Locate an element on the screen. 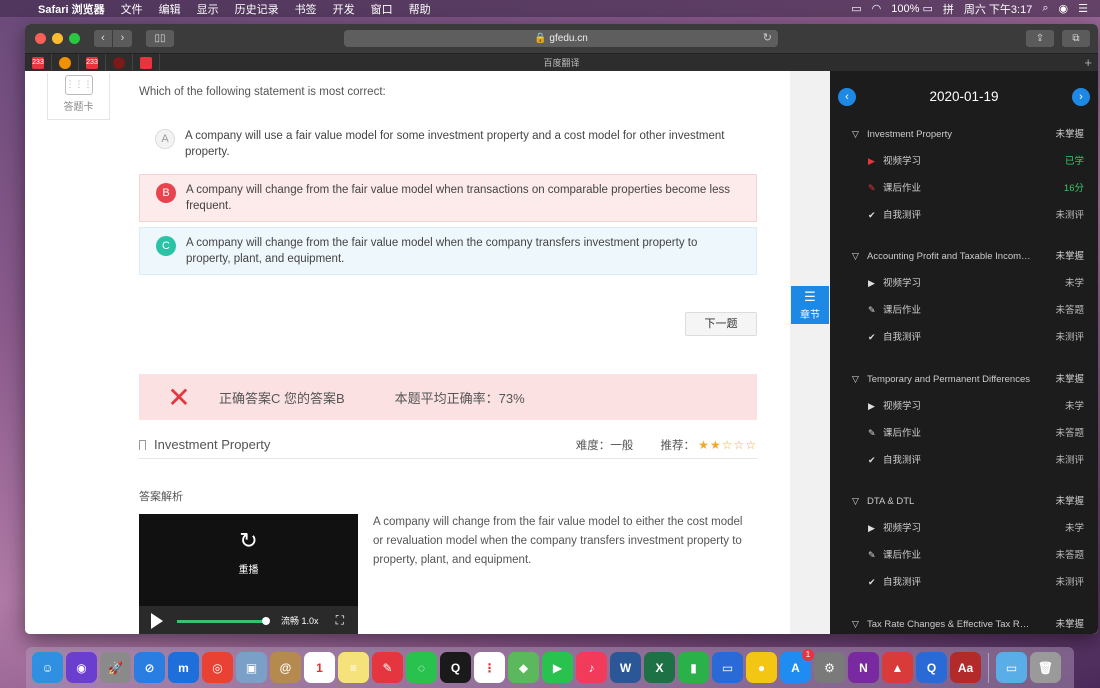  maps-icon: ◆ is located at coordinates (523, 667).